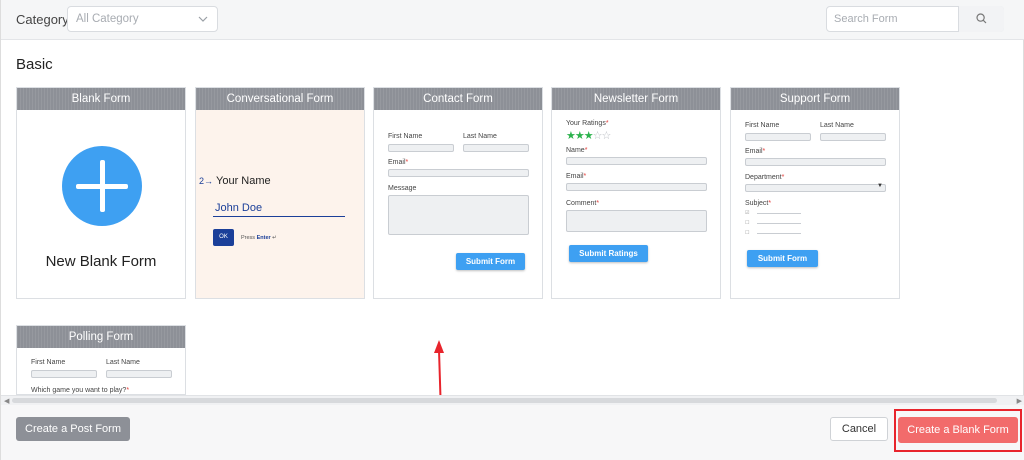 This screenshot has width=1024, height=460. I want to click on conv-ok-button: OK, so click(223, 237).